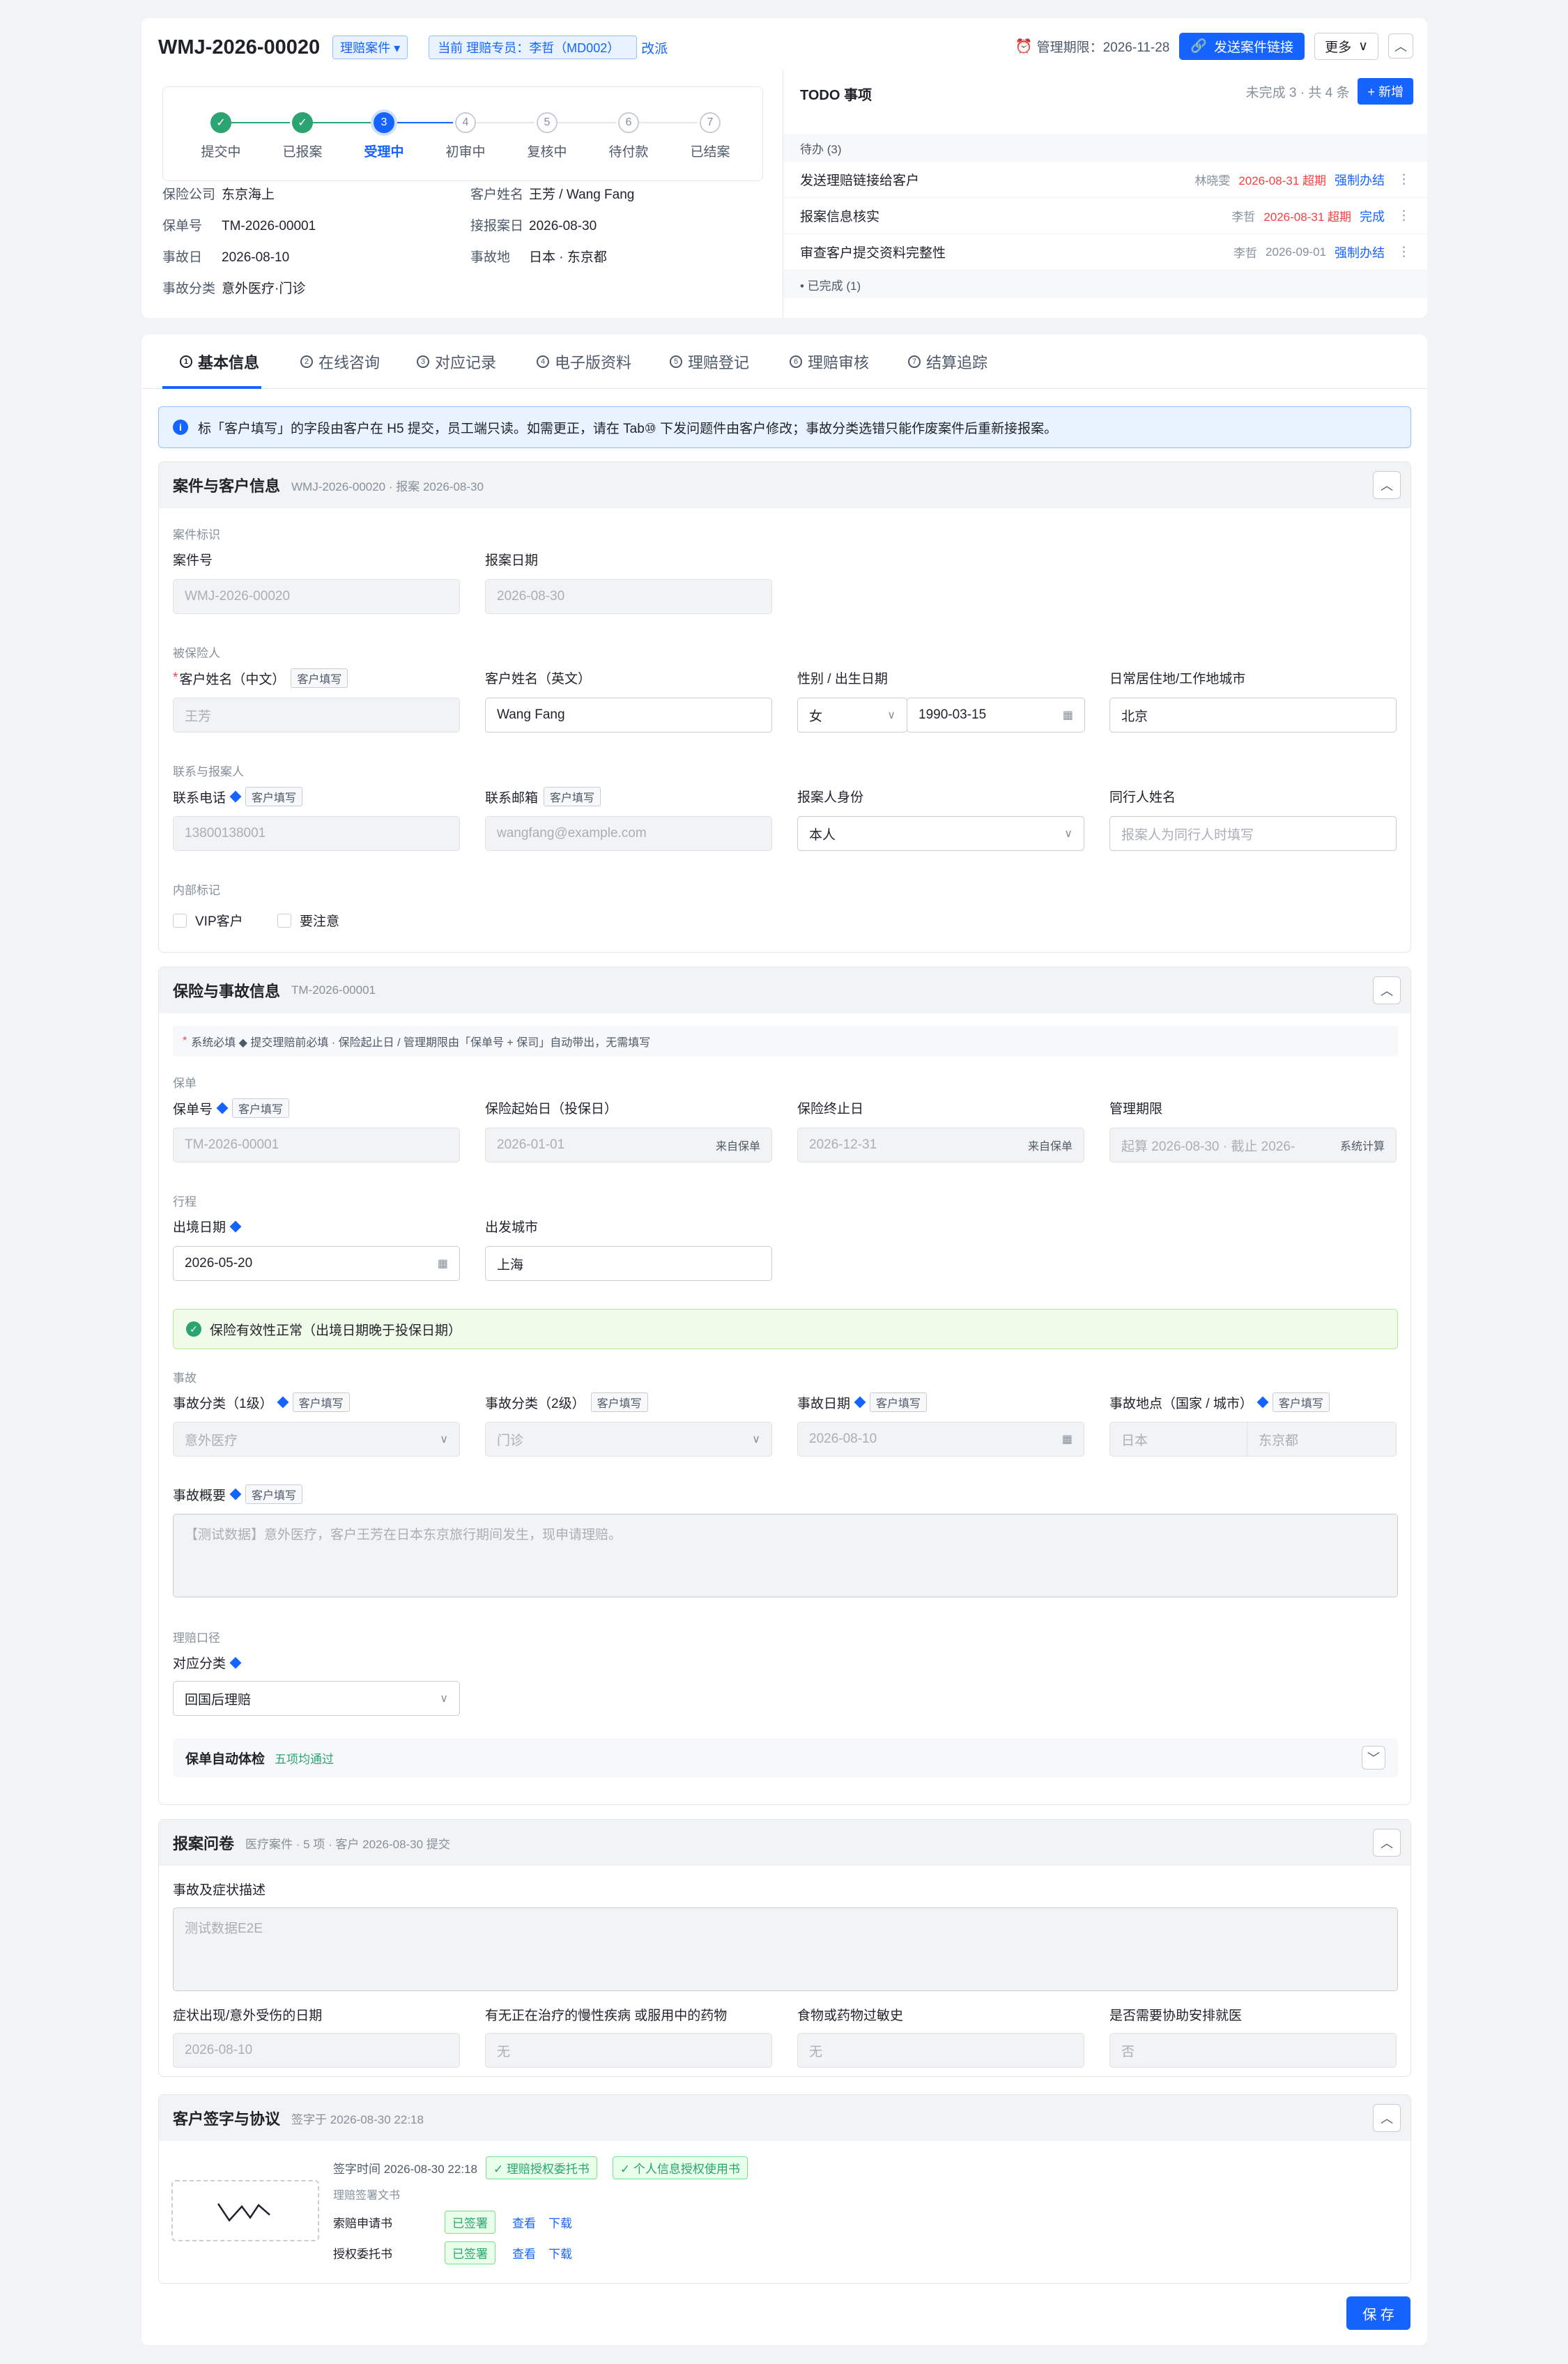 This screenshot has width=1568, height=2364. What do you see at coordinates (654, 47) in the screenshot?
I see `reassign-link: 改派` at bounding box center [654, 47].